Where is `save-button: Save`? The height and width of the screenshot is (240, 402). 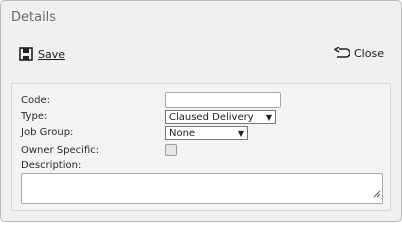
save-button: Save is located at coordinates (42, 54).